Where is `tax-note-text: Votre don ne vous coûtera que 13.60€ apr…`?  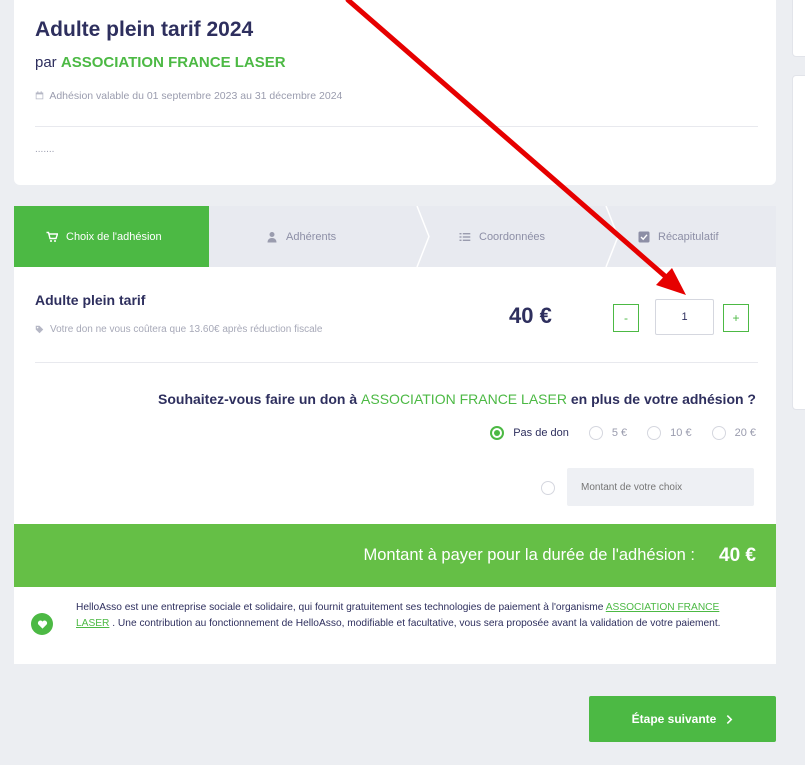 tax-note-text: Votre don ne vous coûtera que 13.60€ apr… is located at coordinates (186, 329).